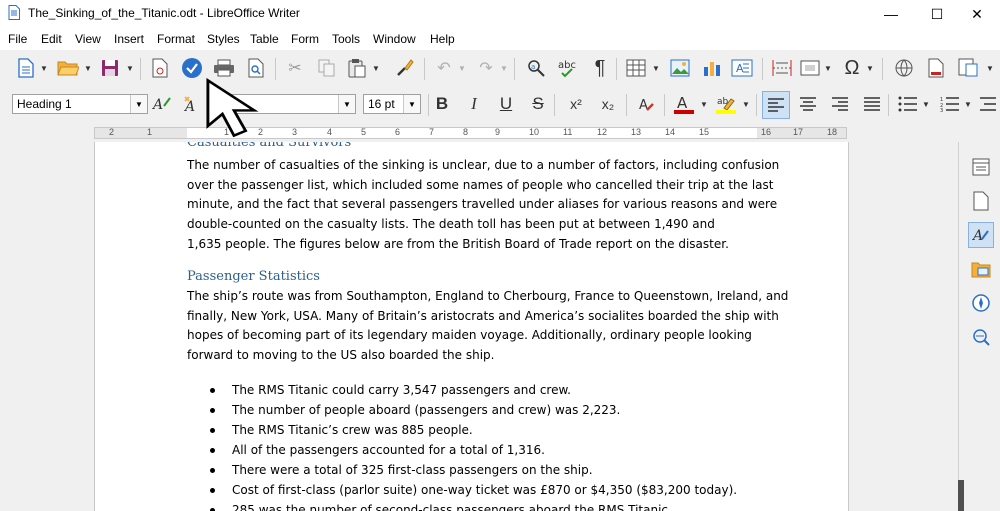 The height and width of the screenshot is (511, 1000). Describe the element at coordinates (832, 132) in the screenshot. I see `ruler-number: 18` at that location.